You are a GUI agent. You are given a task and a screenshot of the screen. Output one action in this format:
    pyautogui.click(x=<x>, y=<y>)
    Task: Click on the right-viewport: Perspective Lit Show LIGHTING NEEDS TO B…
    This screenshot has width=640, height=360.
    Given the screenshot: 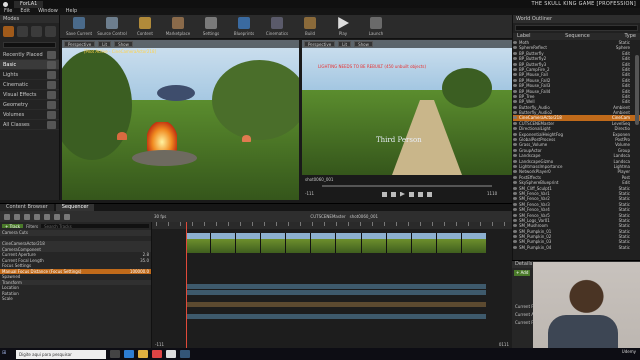 What is the action you would take?
    pyautogui.click(x=407, y=107)
    